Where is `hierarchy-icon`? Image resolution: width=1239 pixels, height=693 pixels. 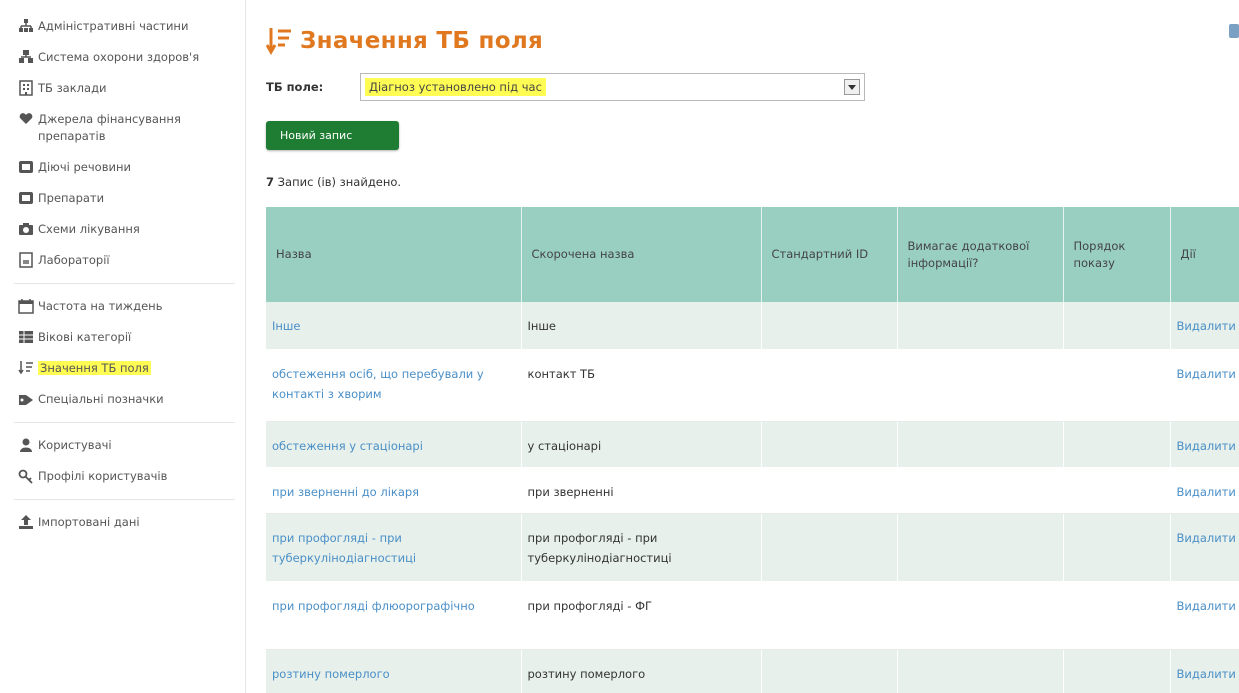 hierarchy-icon is located at coordinates (26, 56).